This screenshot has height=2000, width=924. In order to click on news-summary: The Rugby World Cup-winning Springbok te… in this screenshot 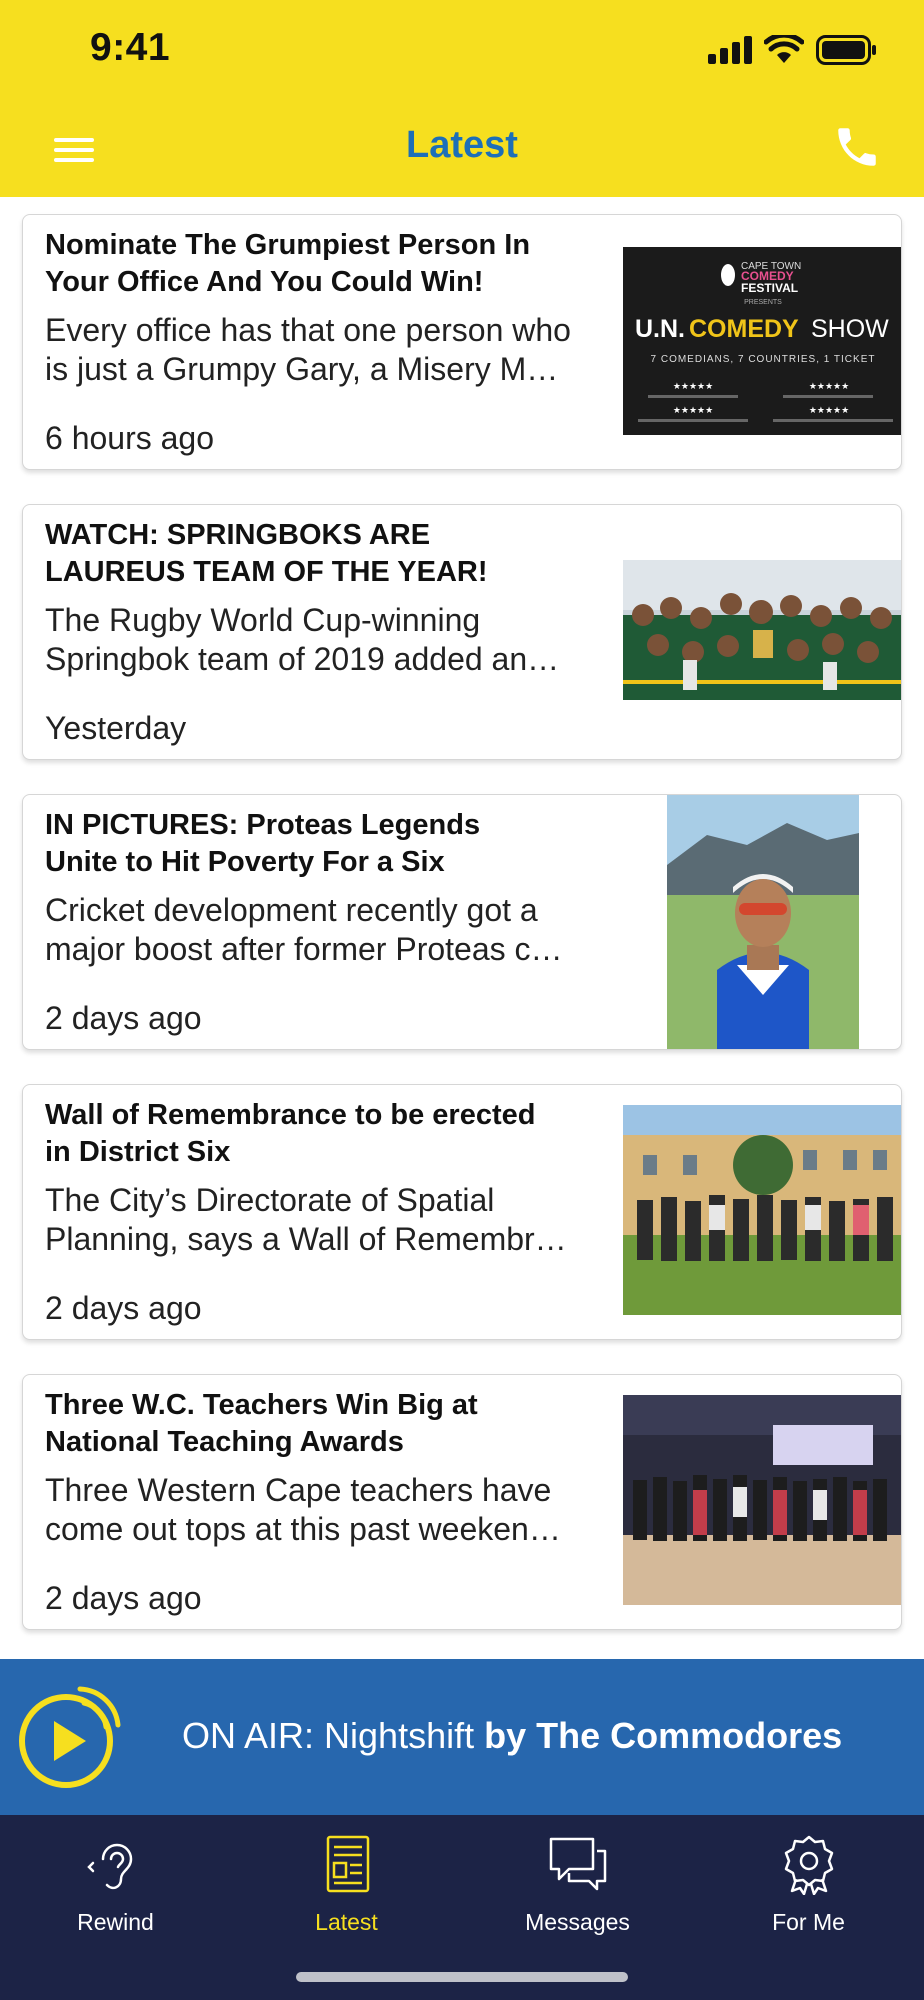, I will do `click(335, 640)`.